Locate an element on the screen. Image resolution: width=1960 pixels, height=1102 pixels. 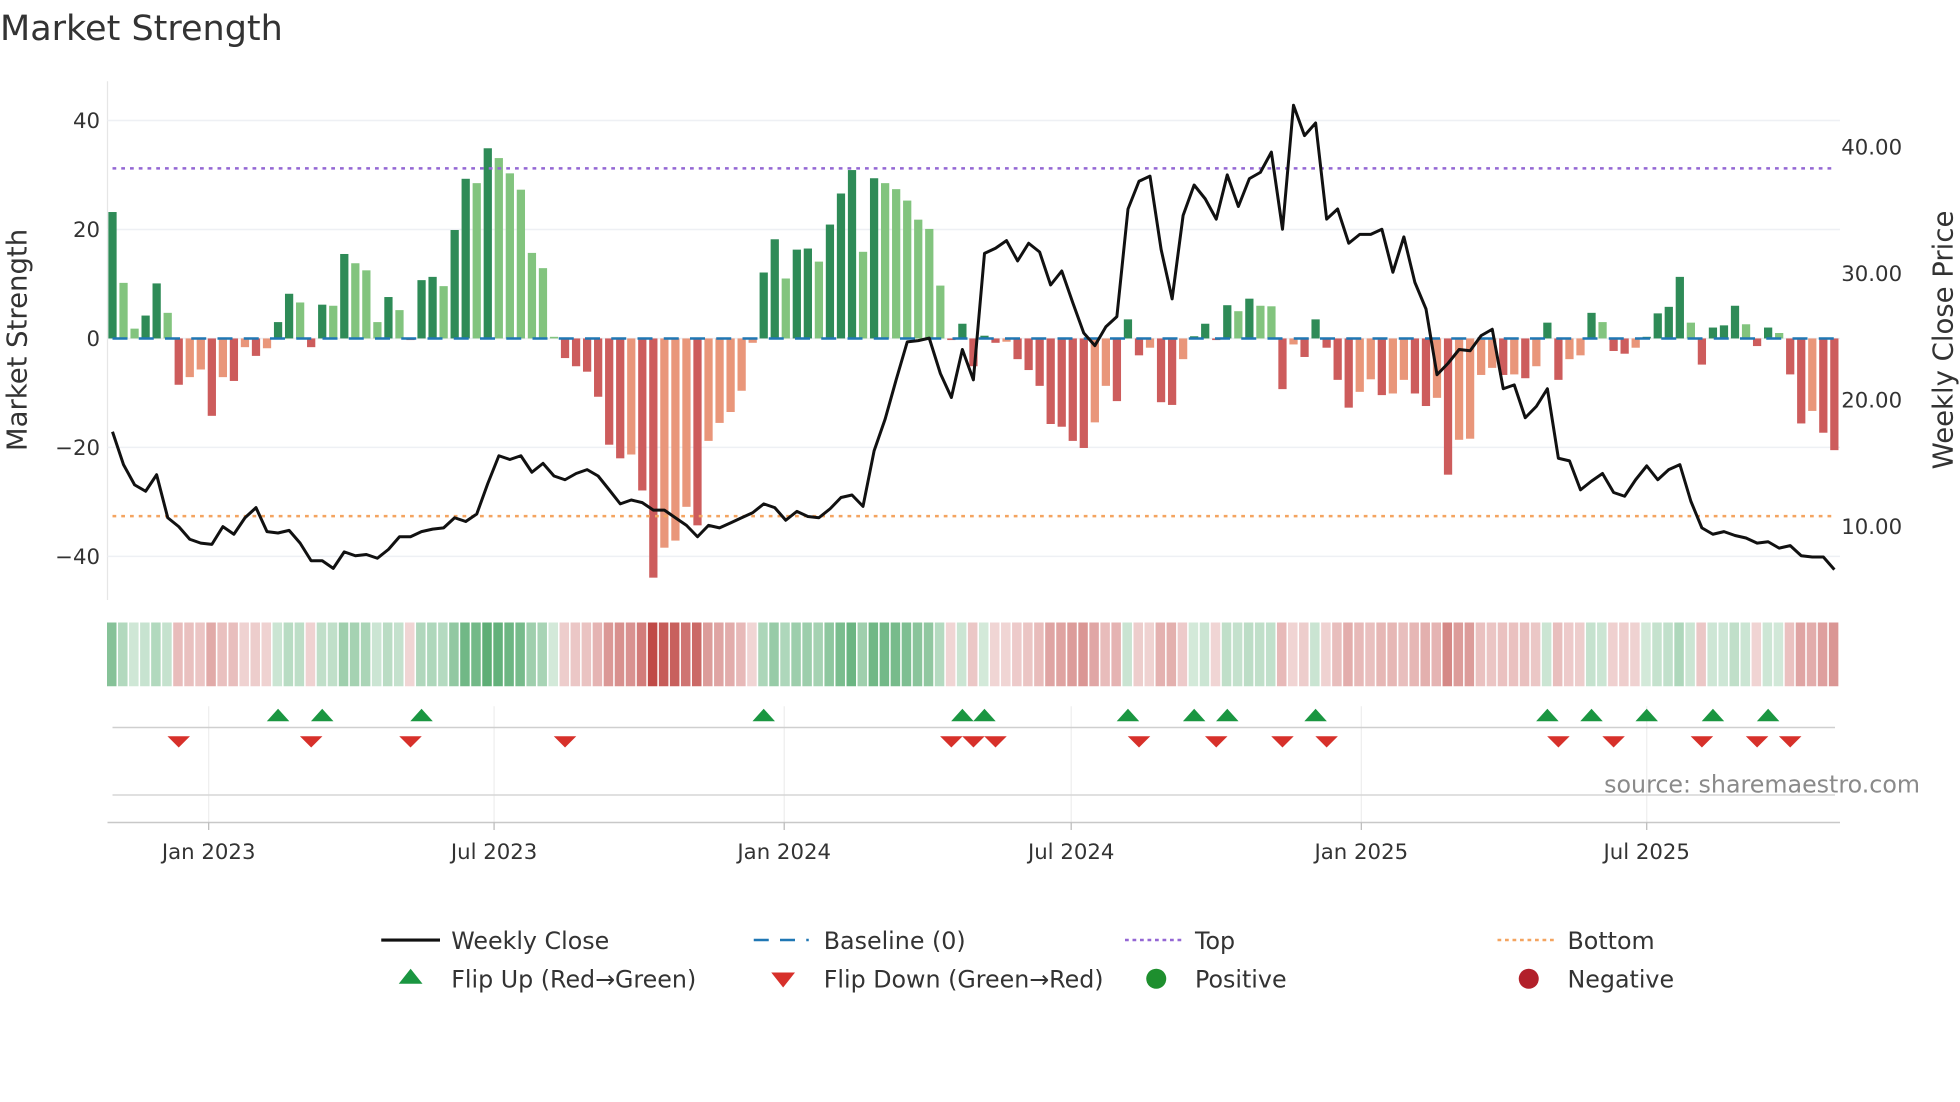
y2-tick-label: 10.00 is located at coordinates (1871, 527).